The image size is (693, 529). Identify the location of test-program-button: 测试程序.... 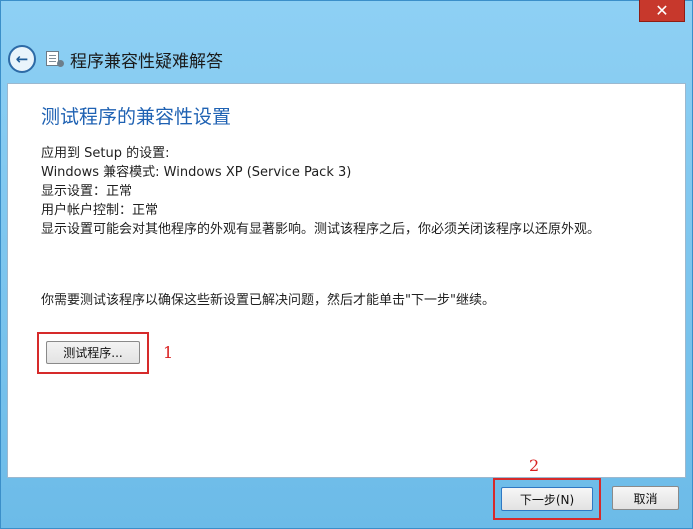
(93, 352).